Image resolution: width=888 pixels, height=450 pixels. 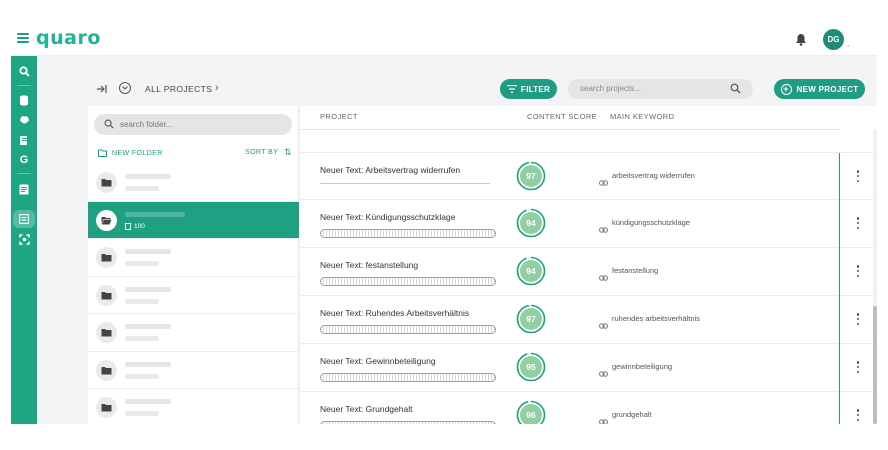 I want to click on main-keyword: kündigungsschutzklage, so click(x=651, y=222).